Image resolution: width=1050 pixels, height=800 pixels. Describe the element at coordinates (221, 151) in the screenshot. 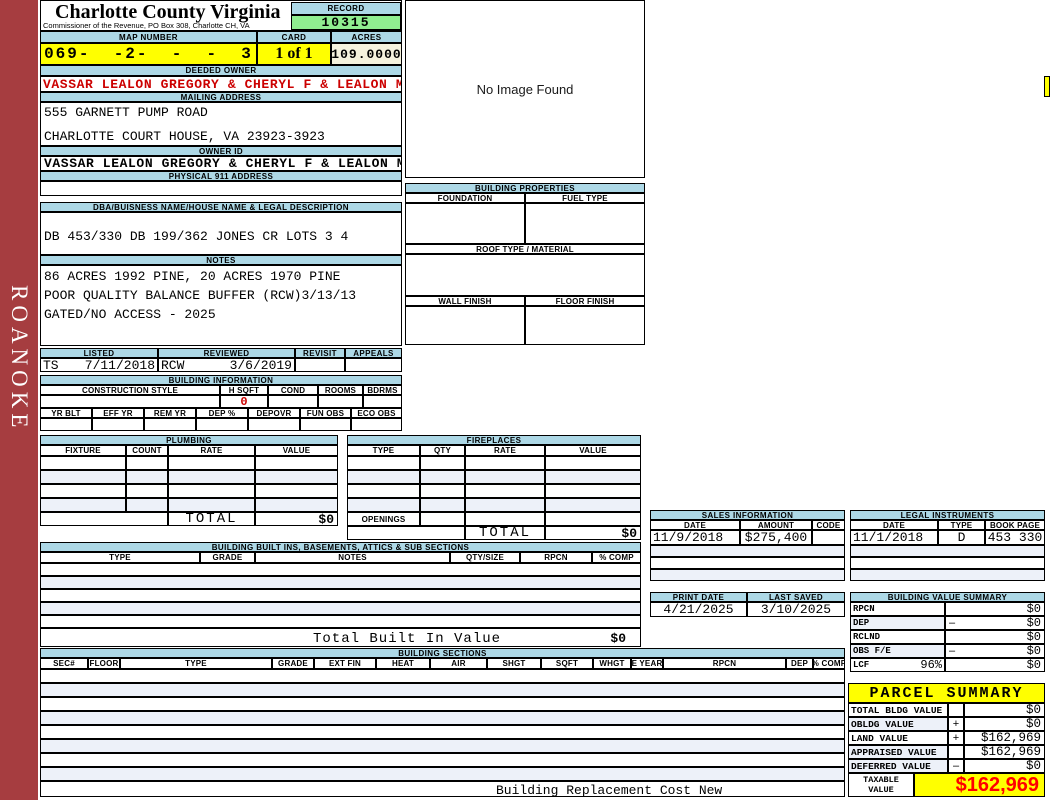

I see `owner-id-label: OWNER ID` at that location.